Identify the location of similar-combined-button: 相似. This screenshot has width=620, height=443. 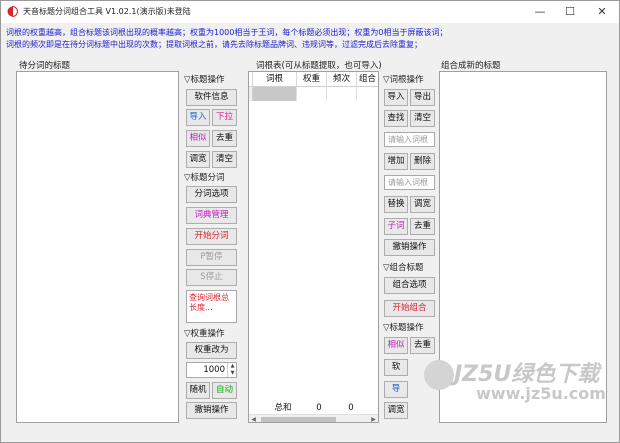
(396, 345).